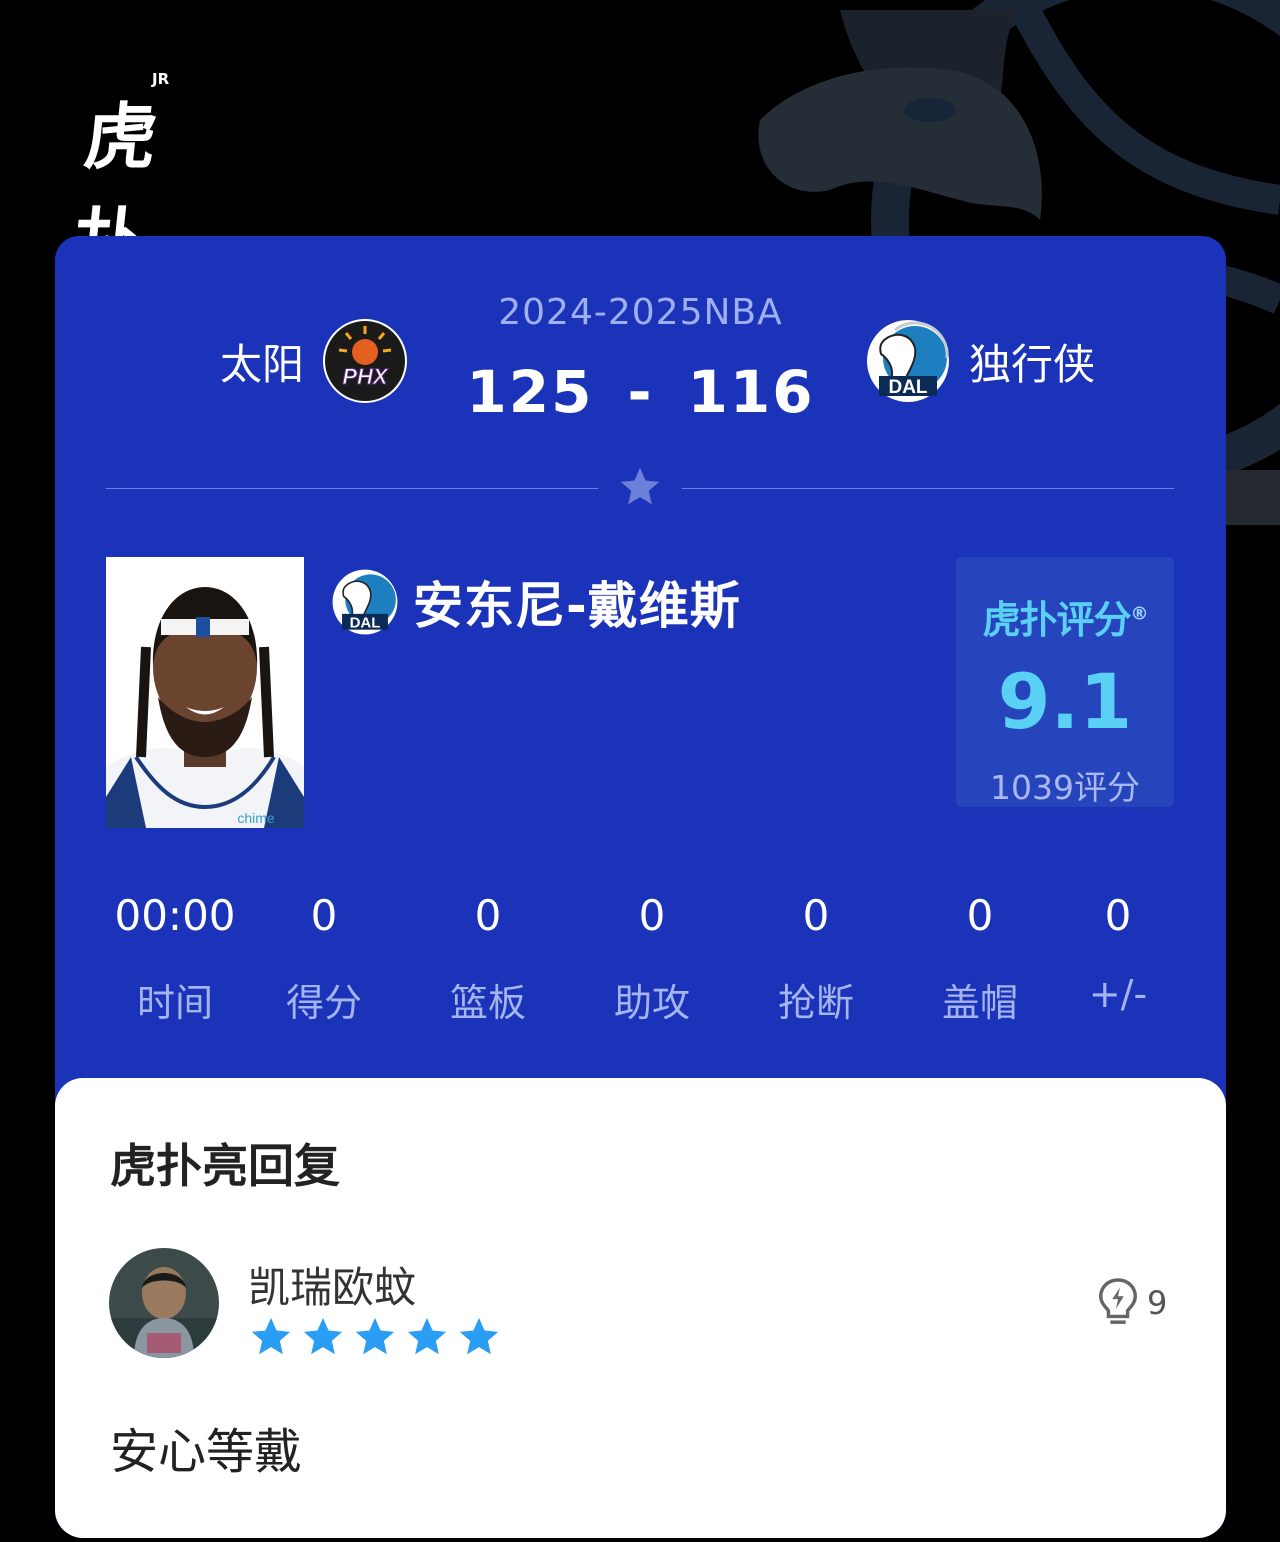 The width and height of the screenshot is (1280, 1542). What do you see at coordinates (323, 1003) in the screenshot?
I see `stat-label: 得分` at bounding box center [323, 1003].